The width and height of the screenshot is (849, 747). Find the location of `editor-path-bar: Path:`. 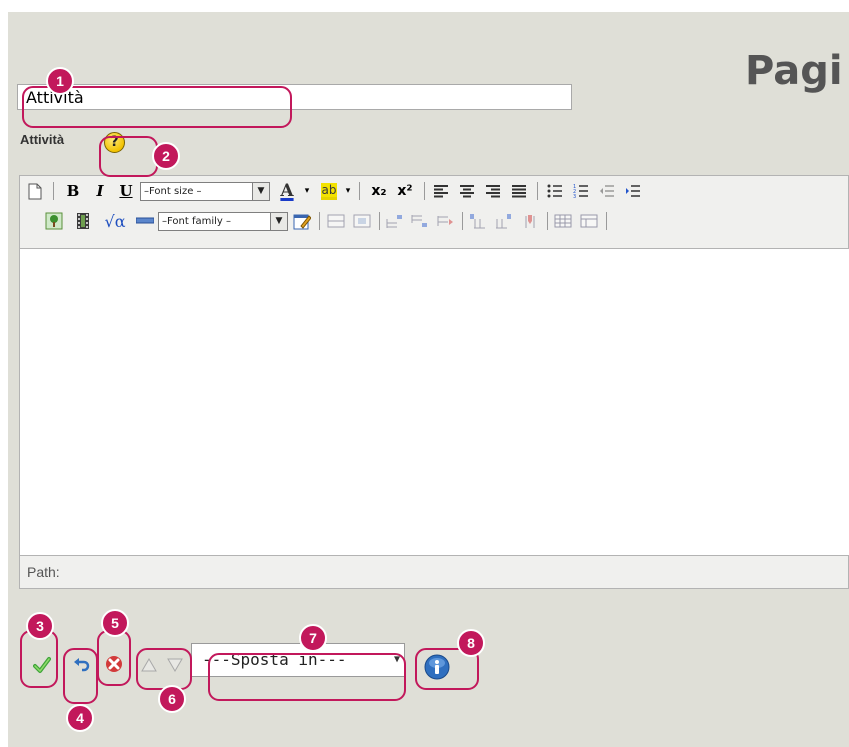

editor-path-bar: Path: is located at coordinates (43, 572).